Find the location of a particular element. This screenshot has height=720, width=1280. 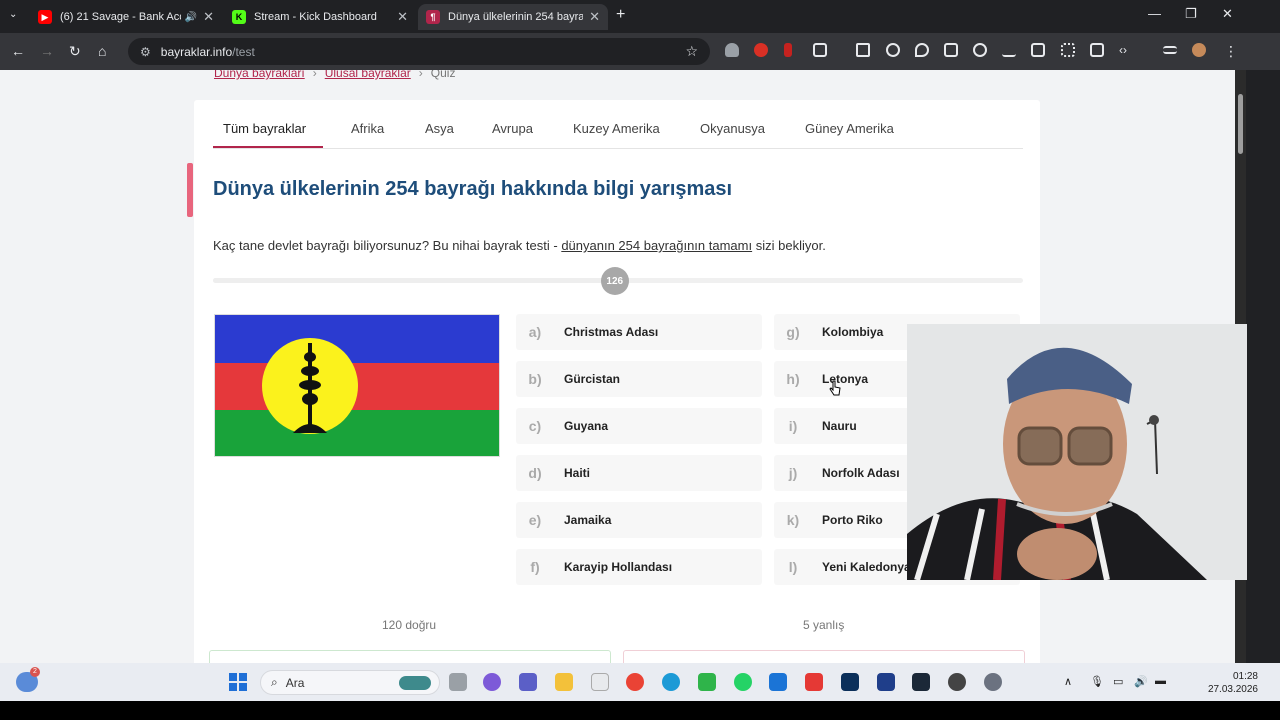

windows-taskbar: 2 ⌕ Ara ∧ 🎙 ▭ 🔊 ▬ 01:28 27.03.2026 is located at coordinates (640, 682).